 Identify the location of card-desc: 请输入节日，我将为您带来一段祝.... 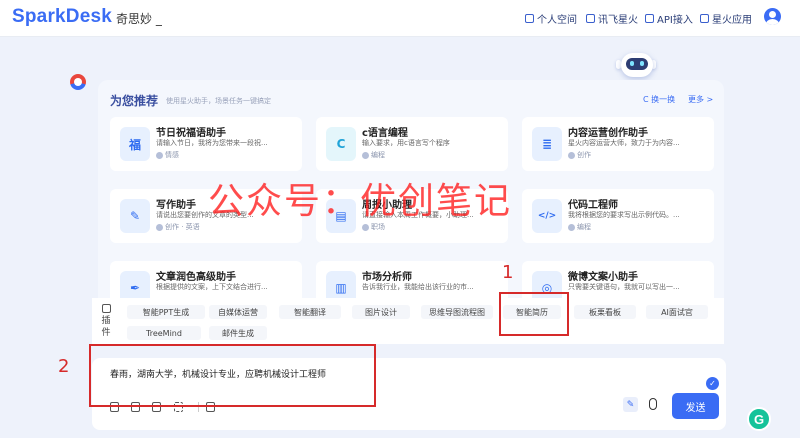
(212, 143).